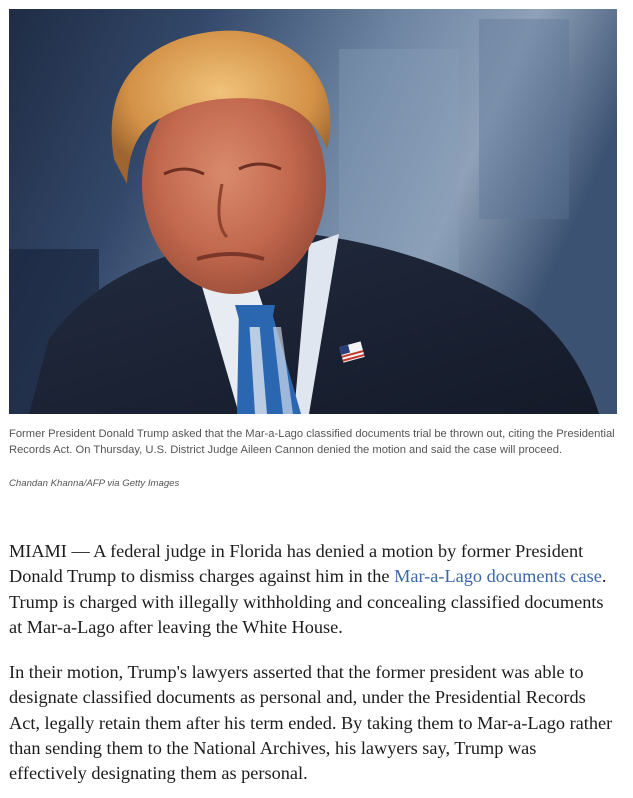 This screenshot has width=633, height=798. What do you see at coordinates (498, 576) in the screenshot?
I see `mar-a-lago-case-link: Mar-a-Lago documents case` at bounding box center [498, 576].